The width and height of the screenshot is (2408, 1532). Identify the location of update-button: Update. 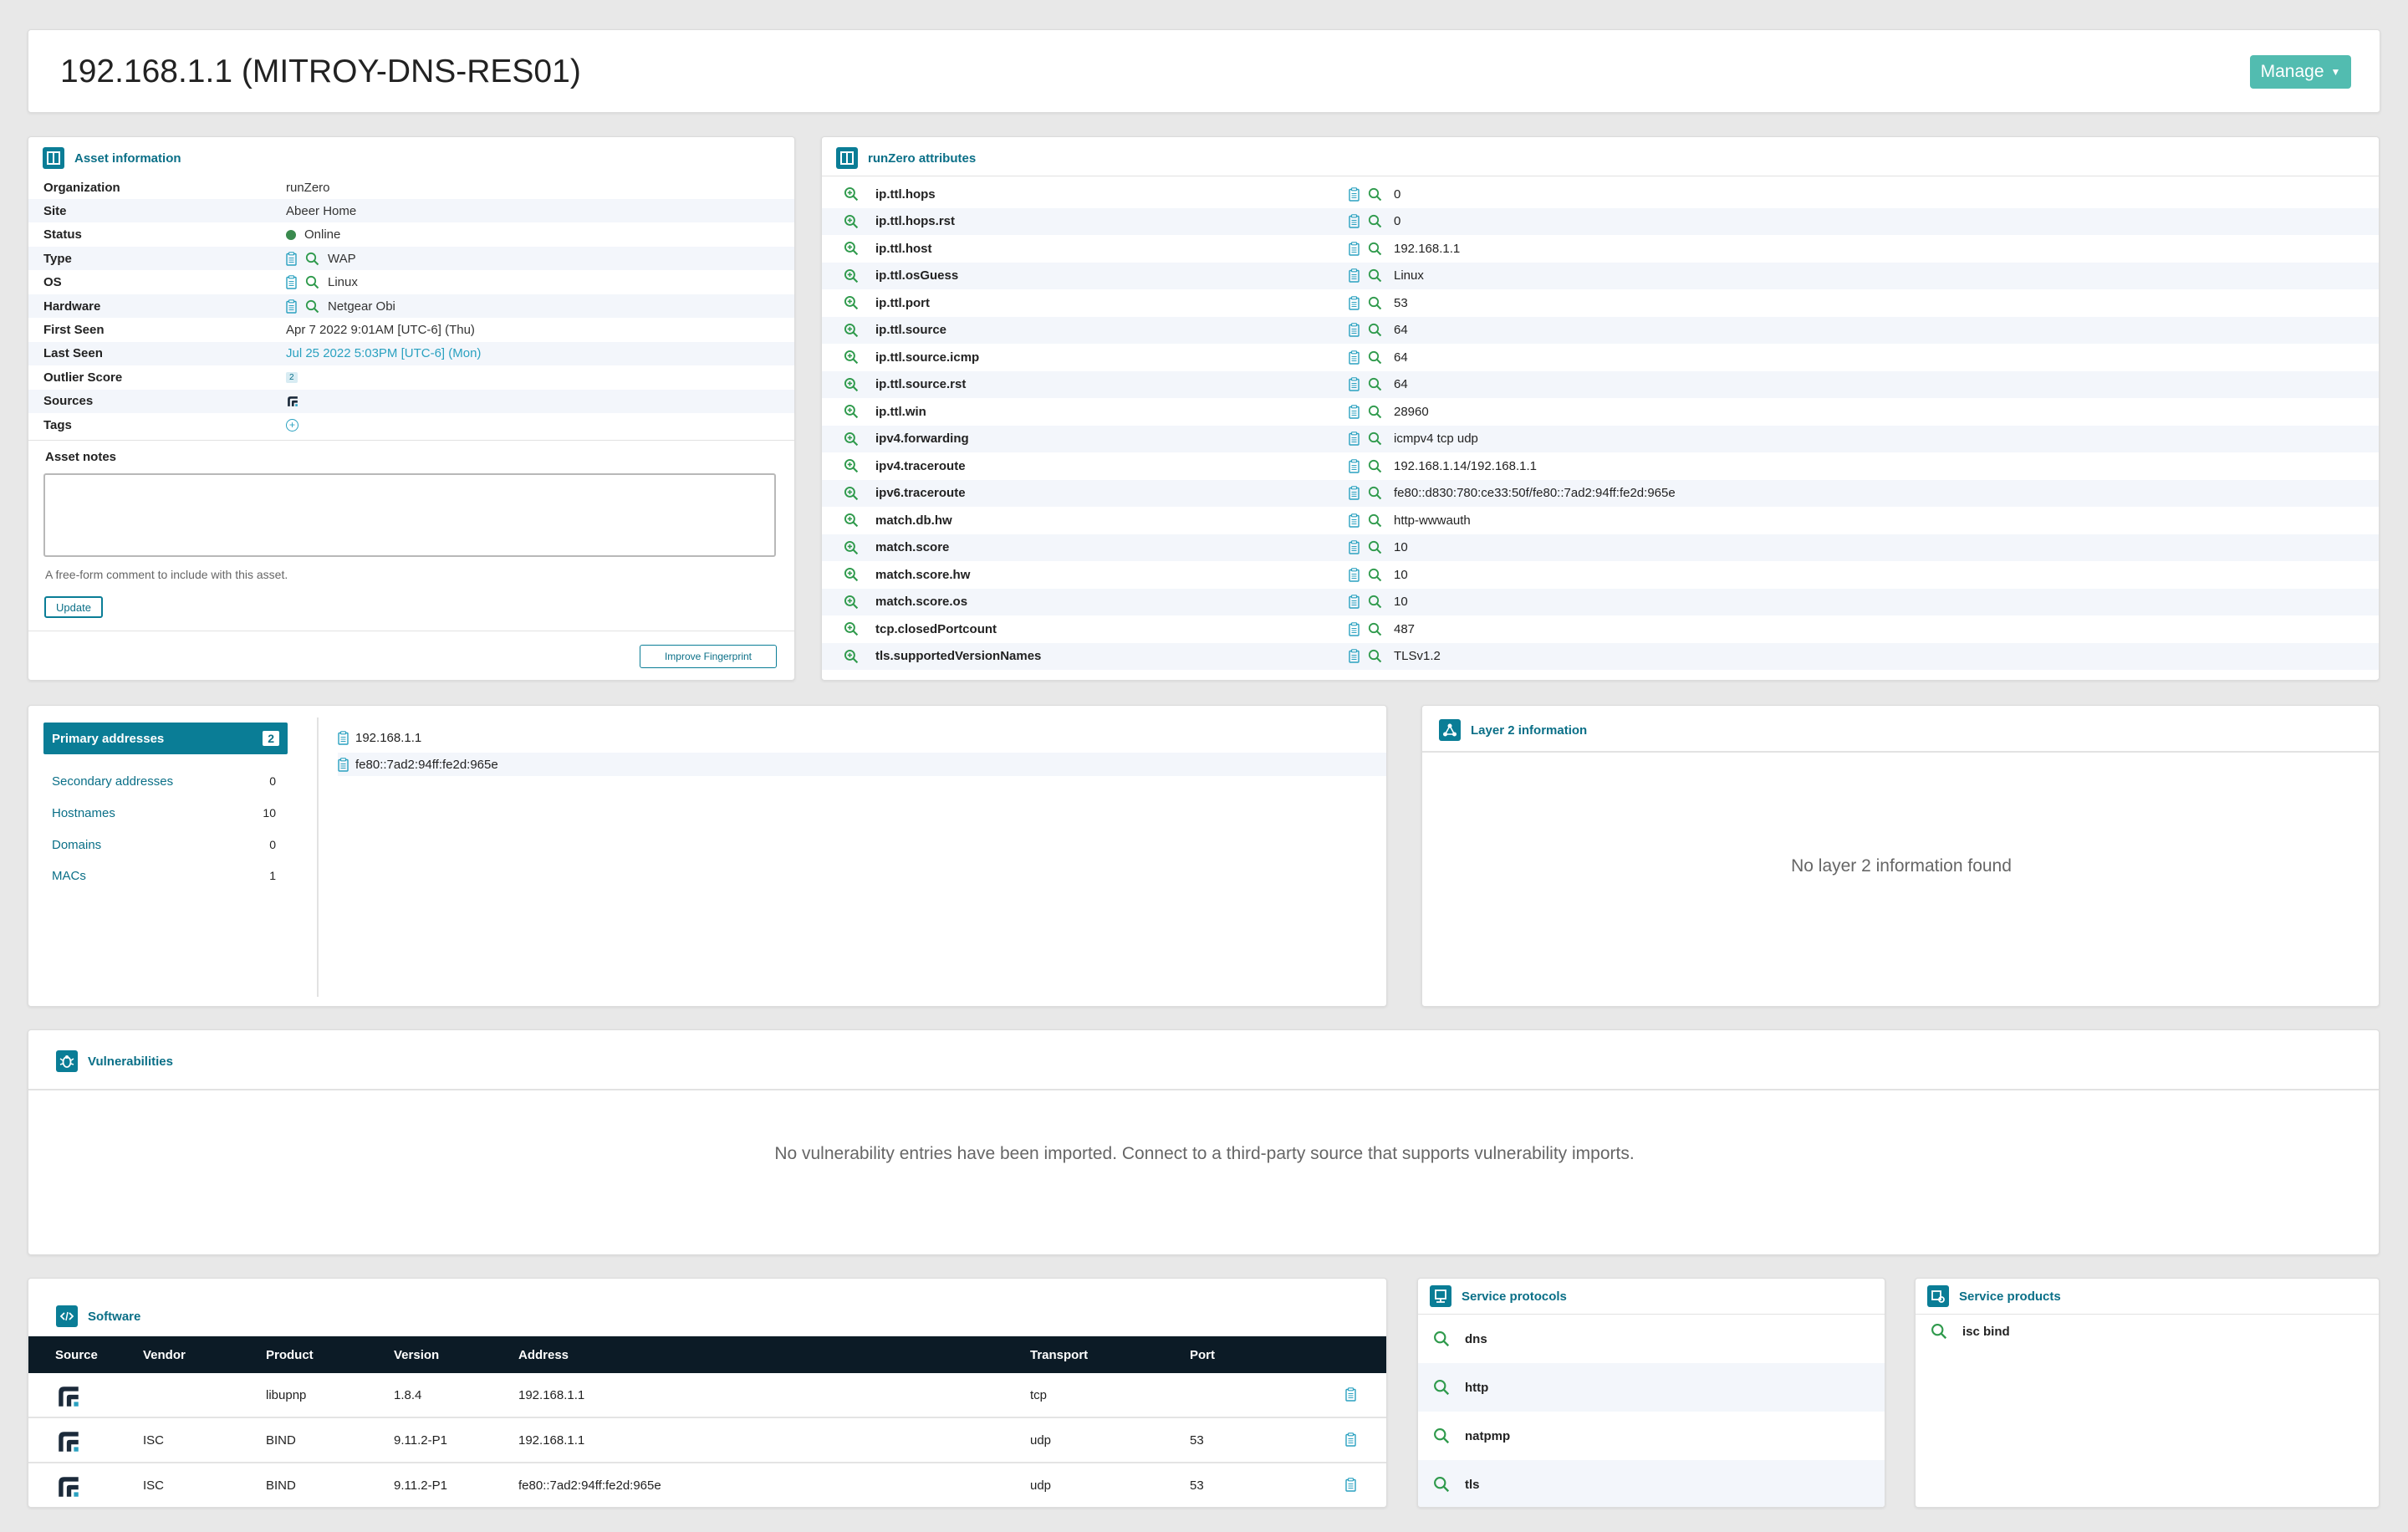
(74, 607).